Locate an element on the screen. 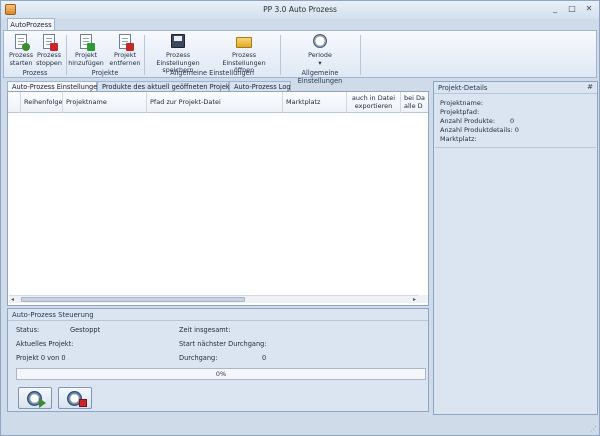 This screenshot has height=436, width=600. maximize-icon: □ is located at coordinates (572, 9).